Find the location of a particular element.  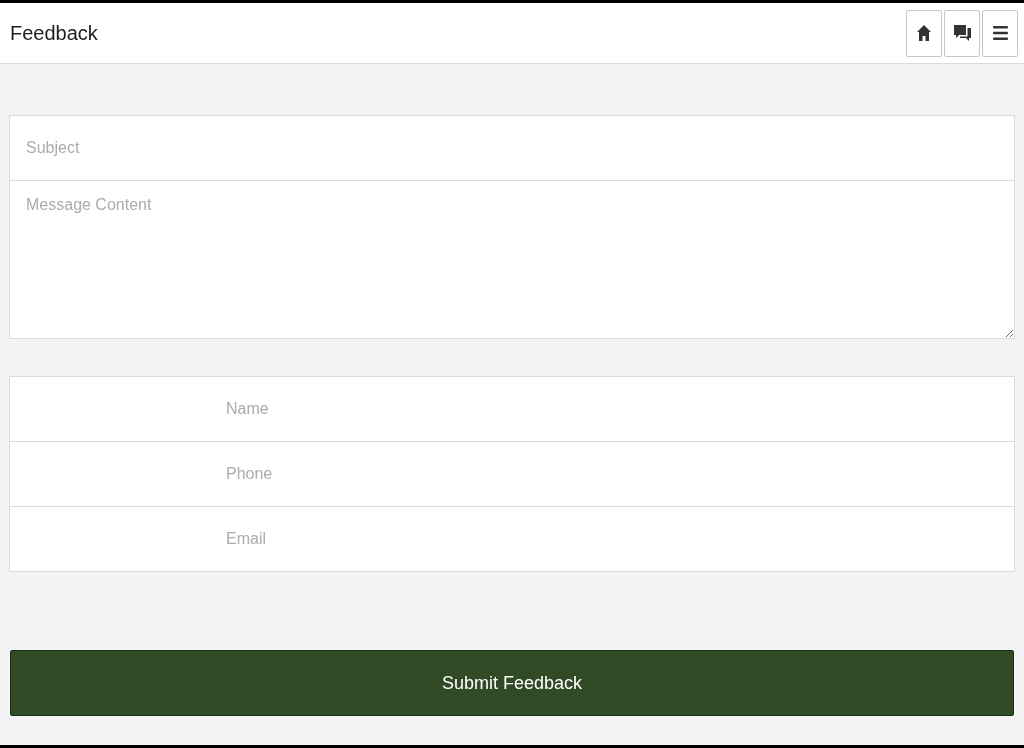

home-button is located at coordinates (924, 33).